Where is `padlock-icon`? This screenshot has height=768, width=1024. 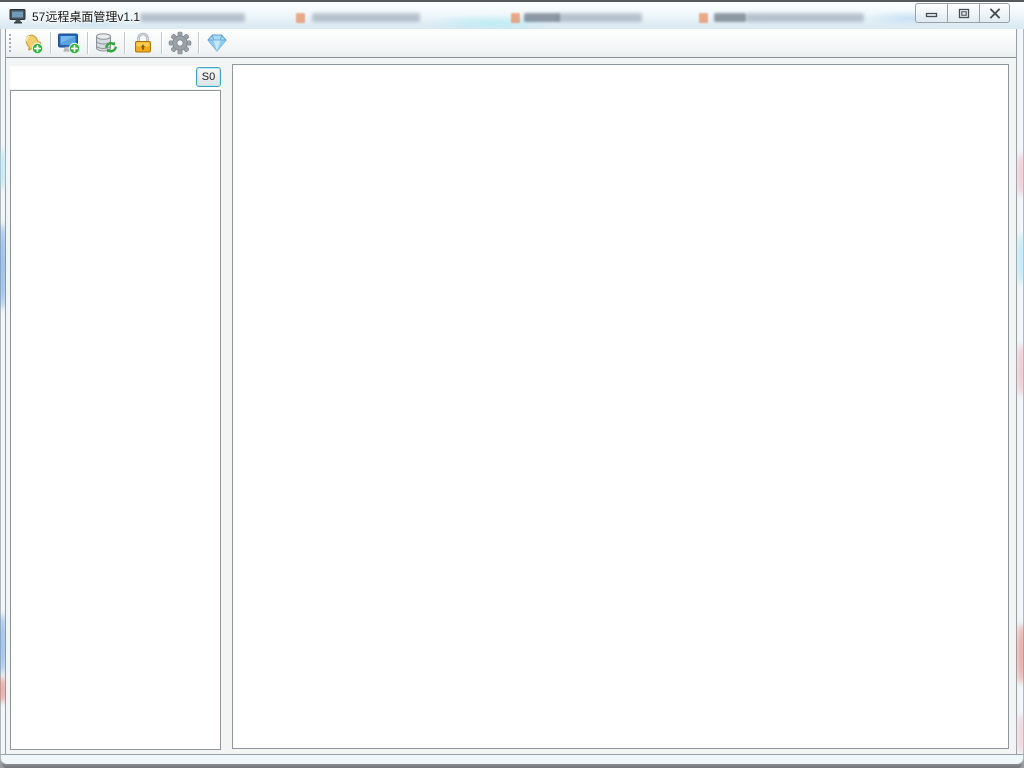 padlock-icon is located at coordinates (143, 42).